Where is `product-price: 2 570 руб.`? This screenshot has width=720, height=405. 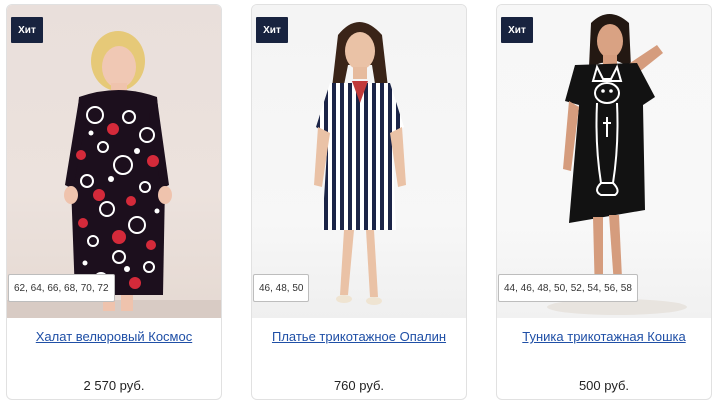 product-price: 2 570 руб. is located at coordinates (114, 385).